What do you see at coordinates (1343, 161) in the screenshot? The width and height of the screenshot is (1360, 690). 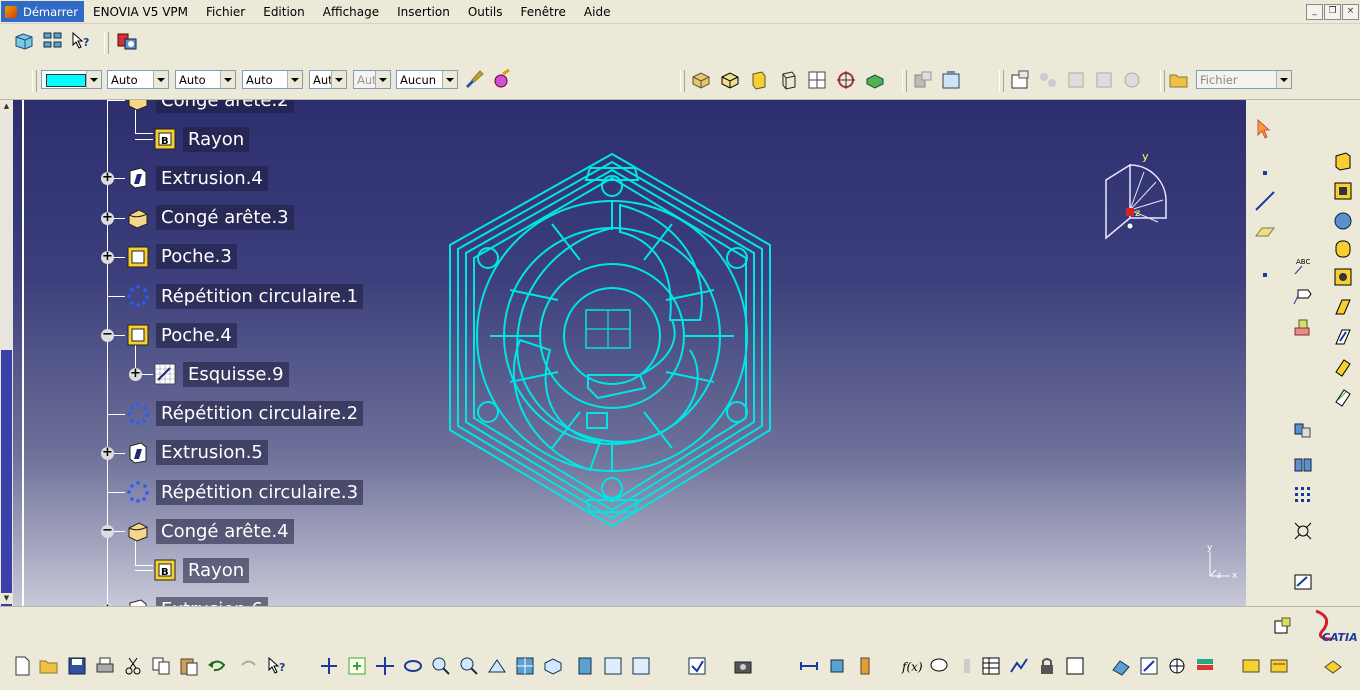 I see `pad-icon` at bounding box center [1343, 161].